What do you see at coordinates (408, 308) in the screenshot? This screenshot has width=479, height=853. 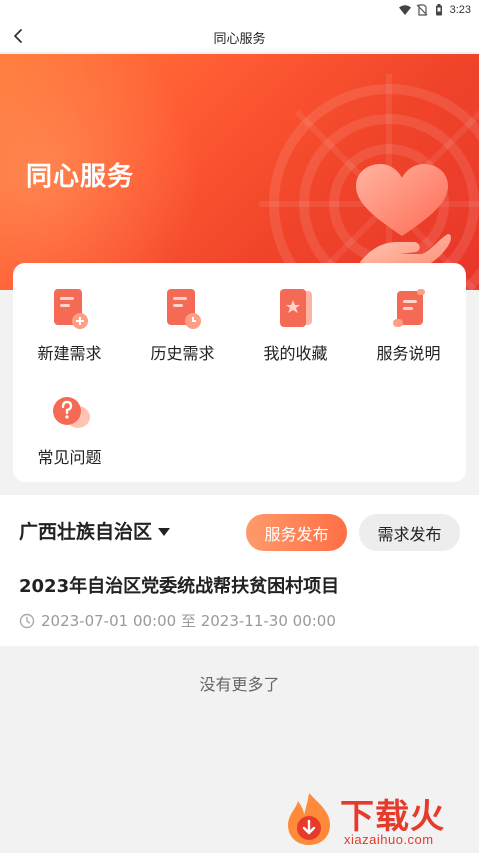 I see `scroll-document-icon` at bounding box center [408, 308].